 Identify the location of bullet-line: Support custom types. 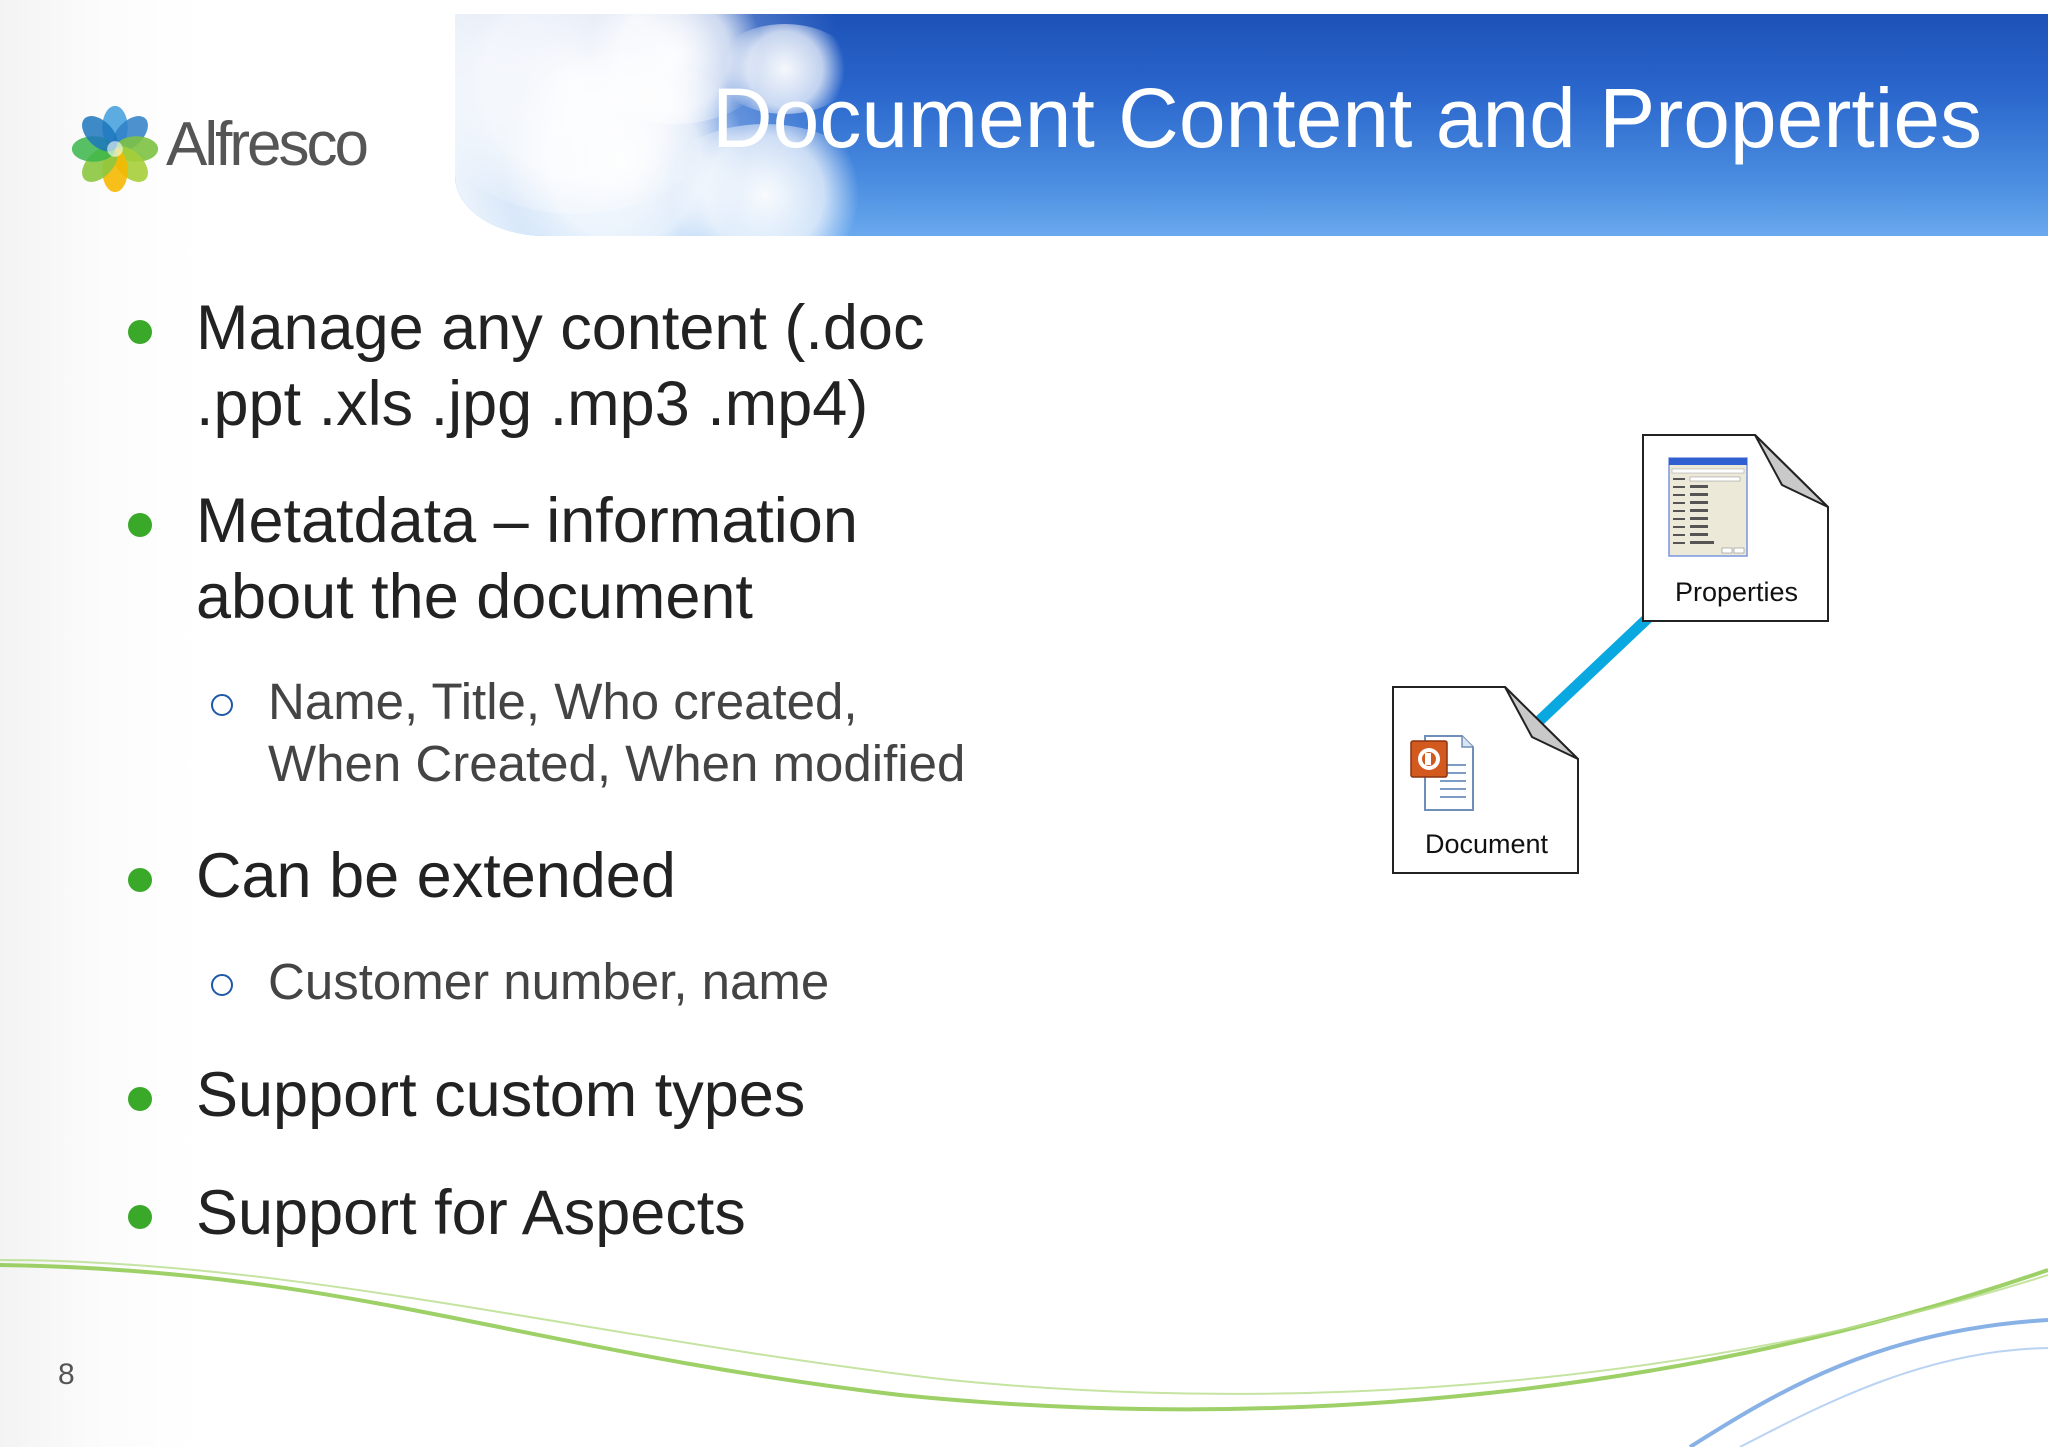
(501, 1095).